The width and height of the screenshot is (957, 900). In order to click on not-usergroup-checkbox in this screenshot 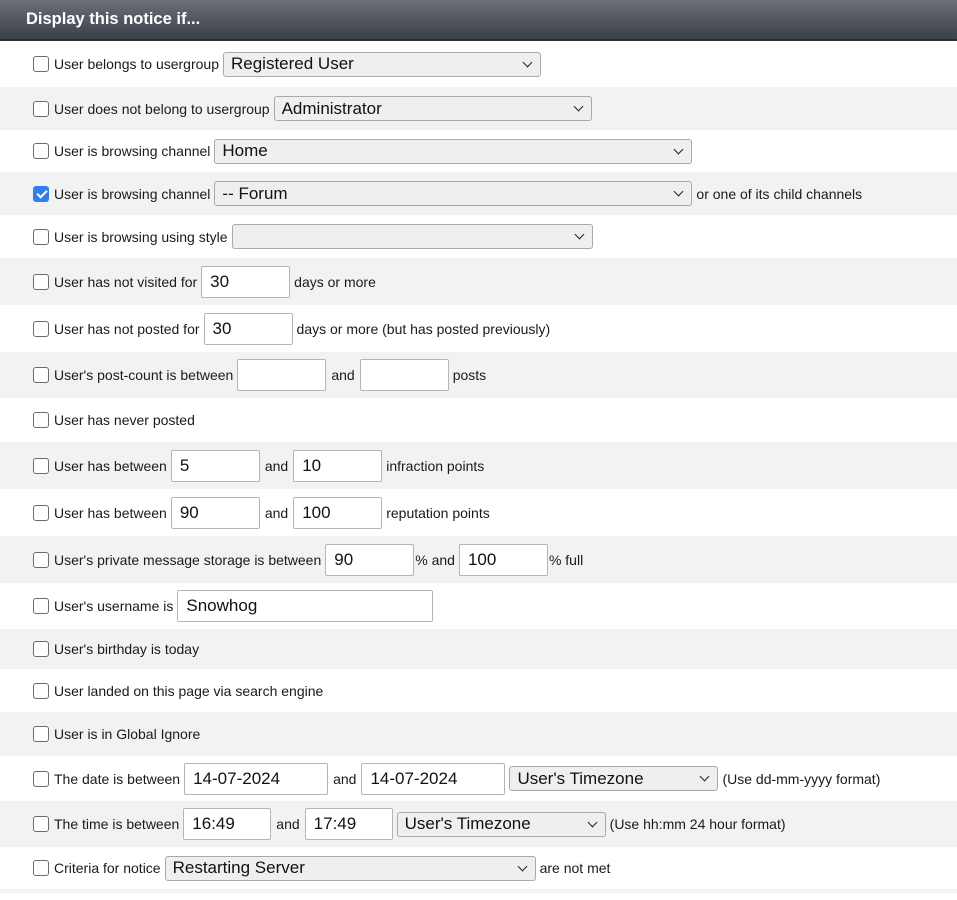, I will do `click(41, 108)`.